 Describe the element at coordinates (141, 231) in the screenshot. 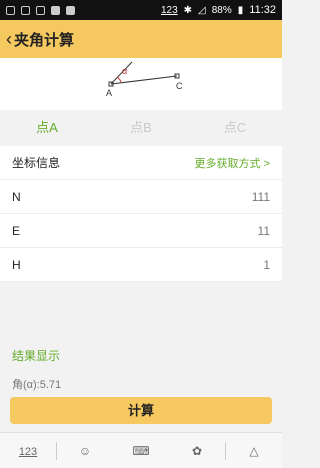

I see `coord-row-e: E 11` at that location.